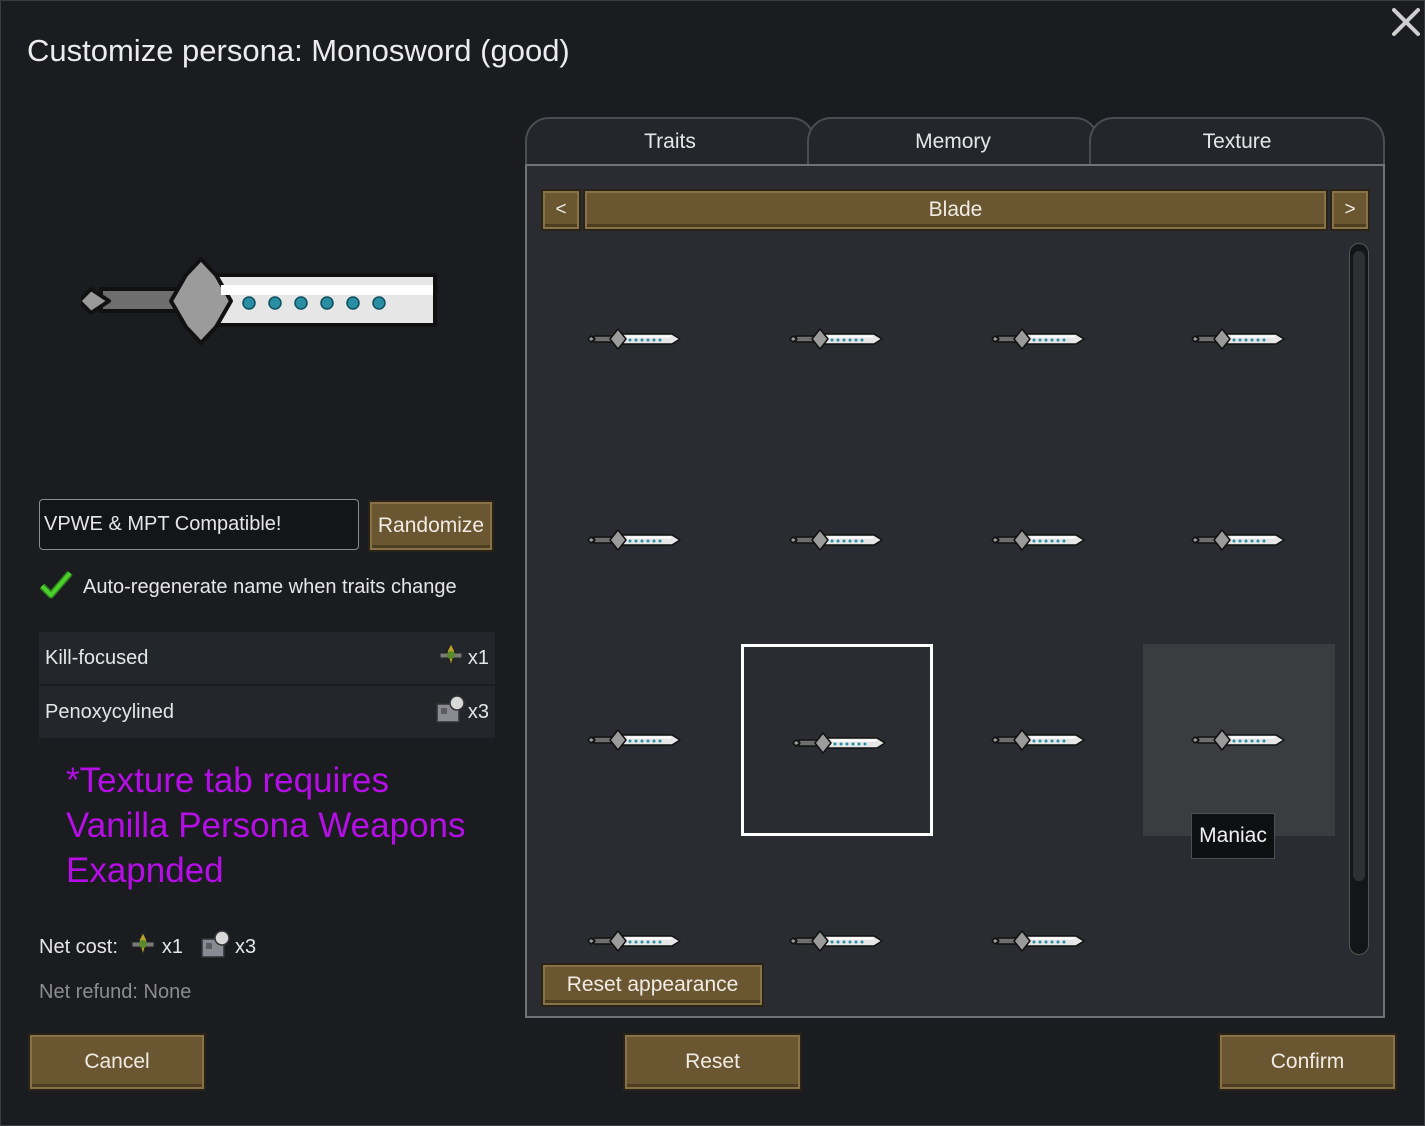 This screenshot has width=1425, height=1126. What do you see at coordinates (267, 658) in the screenshot?
I see `trait-row-kill-focused: Kill-focused x1` at bounding box center [267, 658].